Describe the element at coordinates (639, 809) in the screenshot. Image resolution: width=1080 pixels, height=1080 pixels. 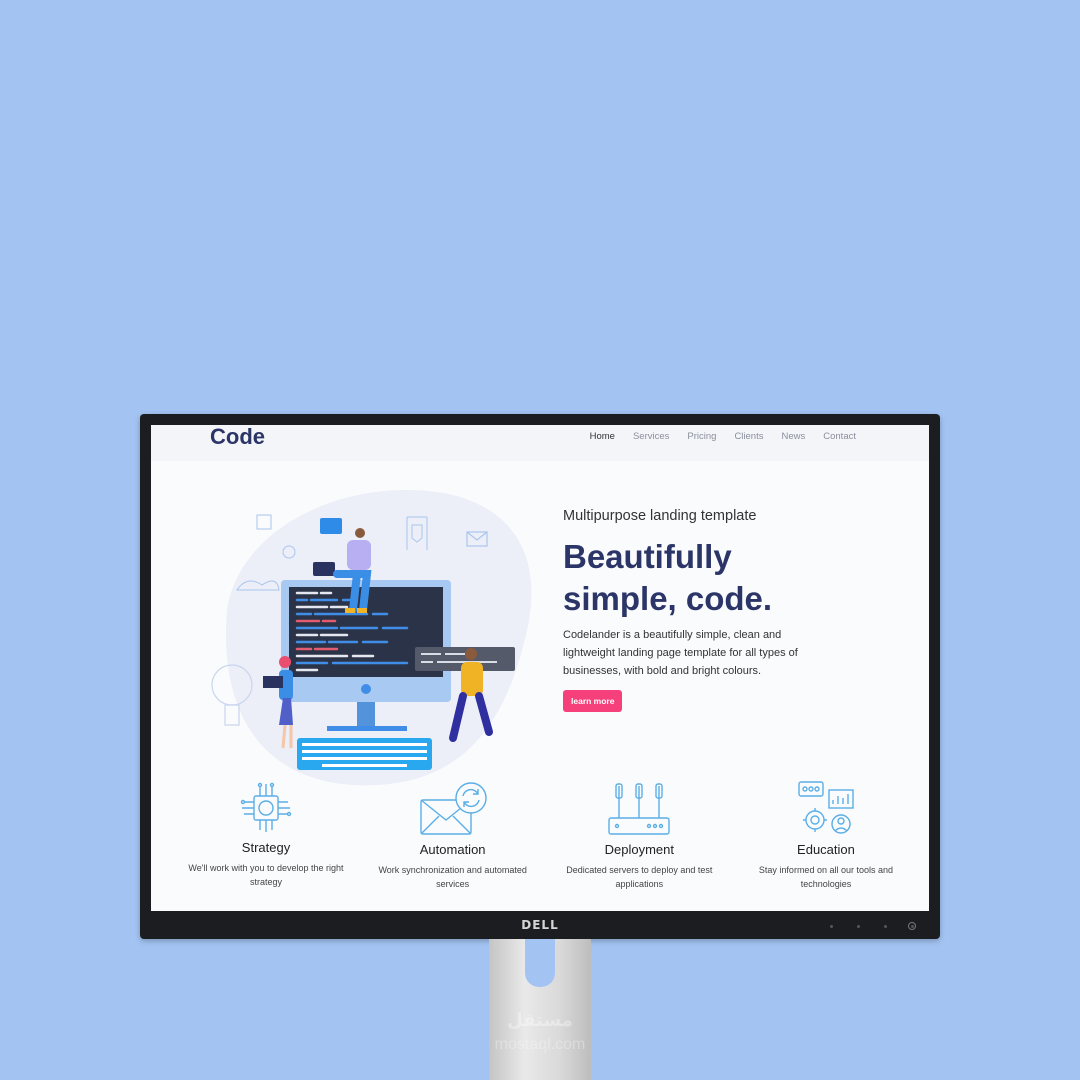
I see `router-icon` at that location.